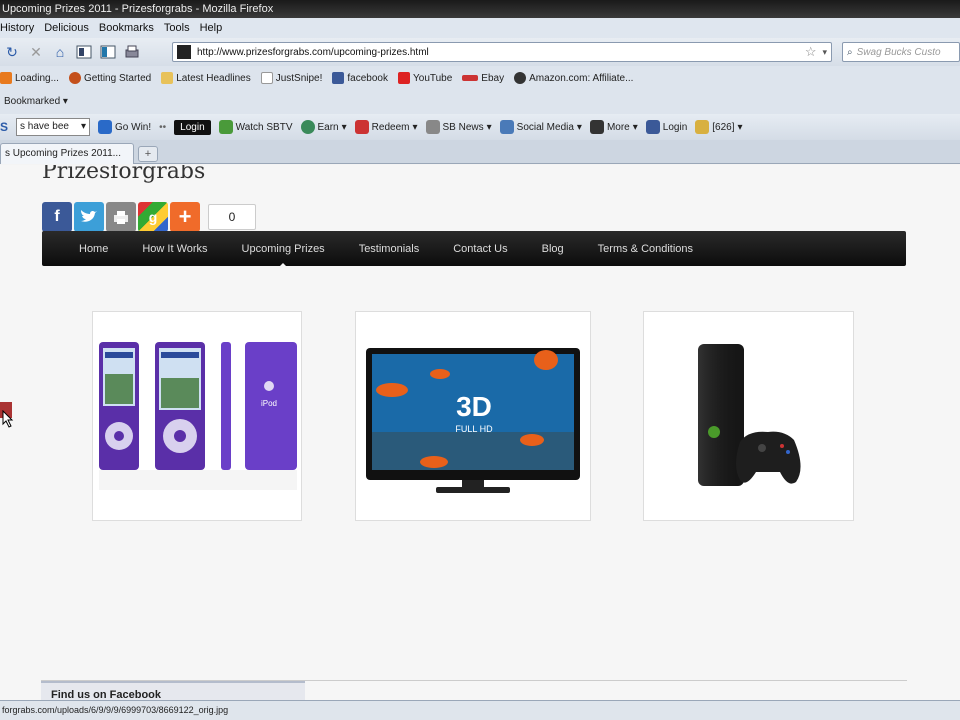  Describe the element at coordinates (12, 52) in the screenshot. I see `reload-icon: ↻` at that location.